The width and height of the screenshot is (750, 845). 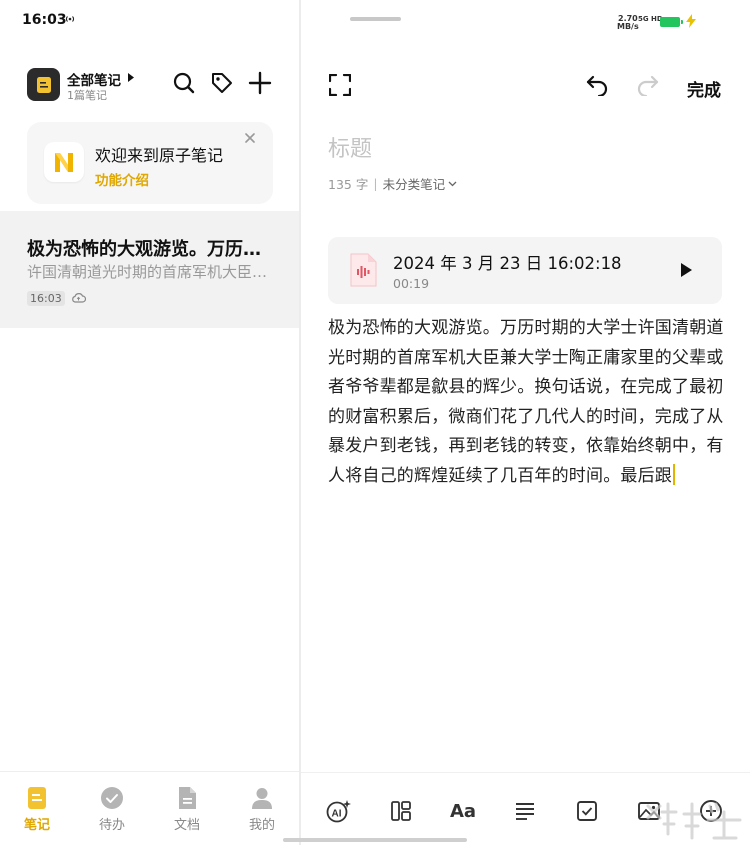 What do you see at coordinates (112, 809) in the screenshot?
I see `nav-todo: 待办` at bounding box center [112, 809].